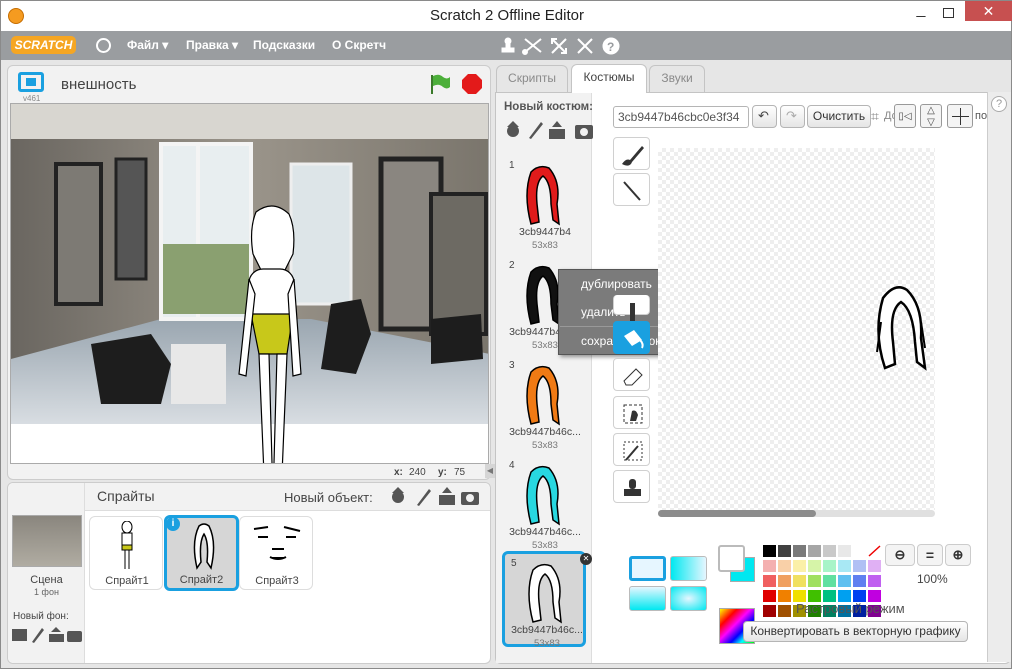  Describe the element at coordinates (532, 46) in the screenshot. I see `cut-scissors-icon` at that location.